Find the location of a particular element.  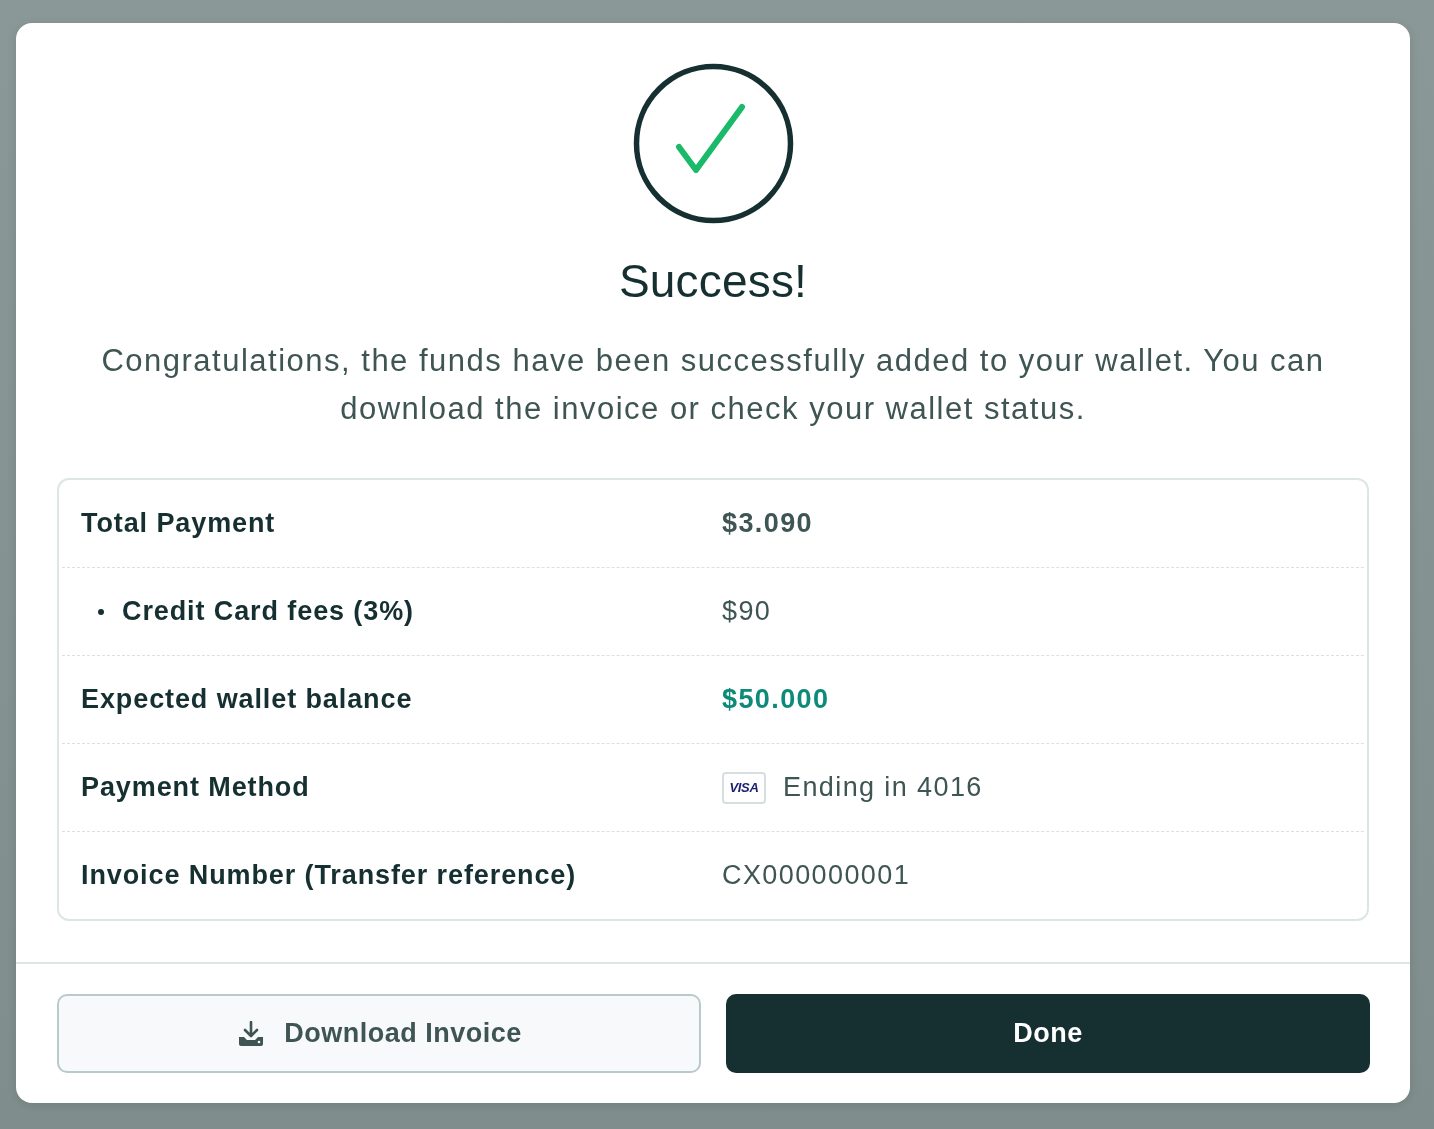

summary-label: Payment Method is located at coordinates (195, 787).